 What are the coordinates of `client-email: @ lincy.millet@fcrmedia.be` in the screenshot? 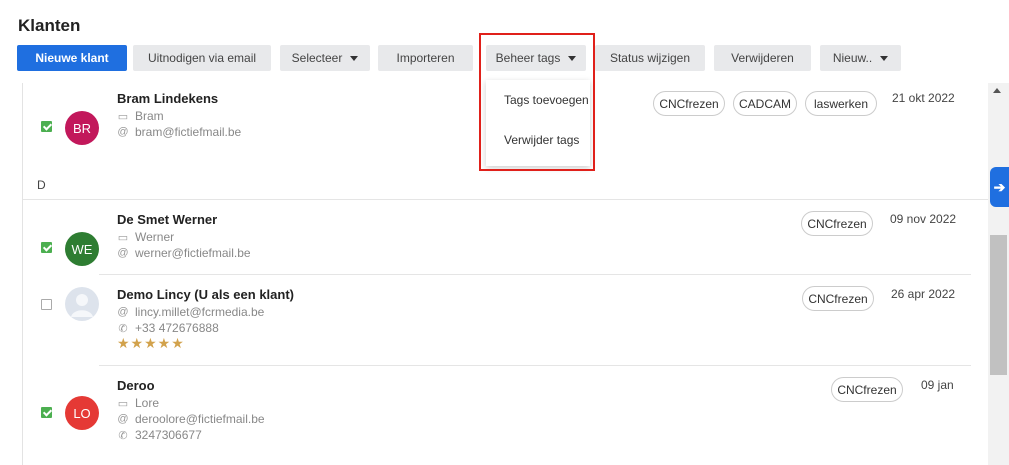 It's located at (190, 312).